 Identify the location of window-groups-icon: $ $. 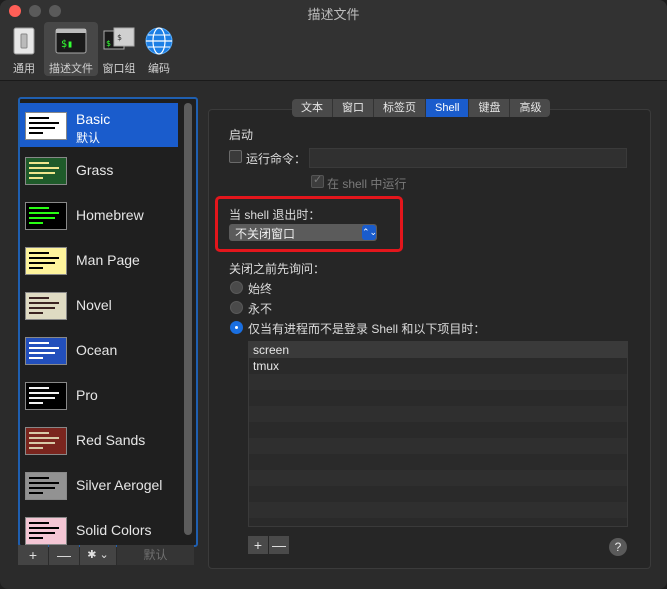
(119, 38).